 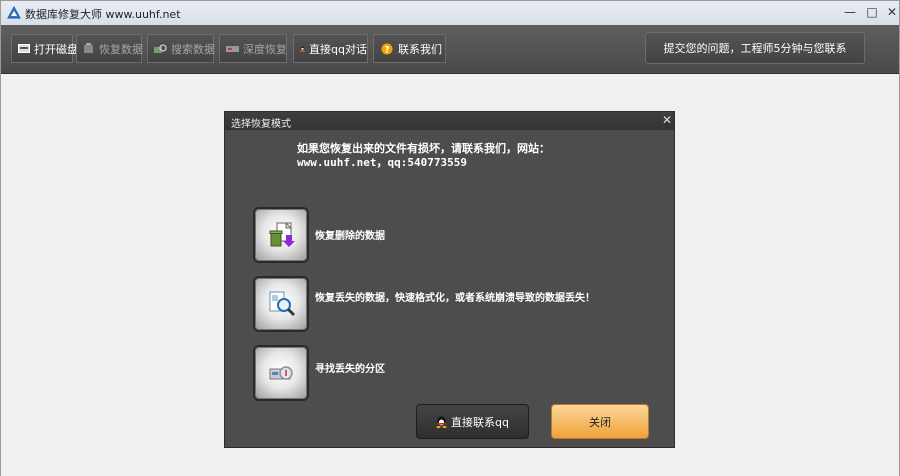 I want to click on dialog-title-bar: 选择恢复模式 ✕, so click(x=449, y=121).